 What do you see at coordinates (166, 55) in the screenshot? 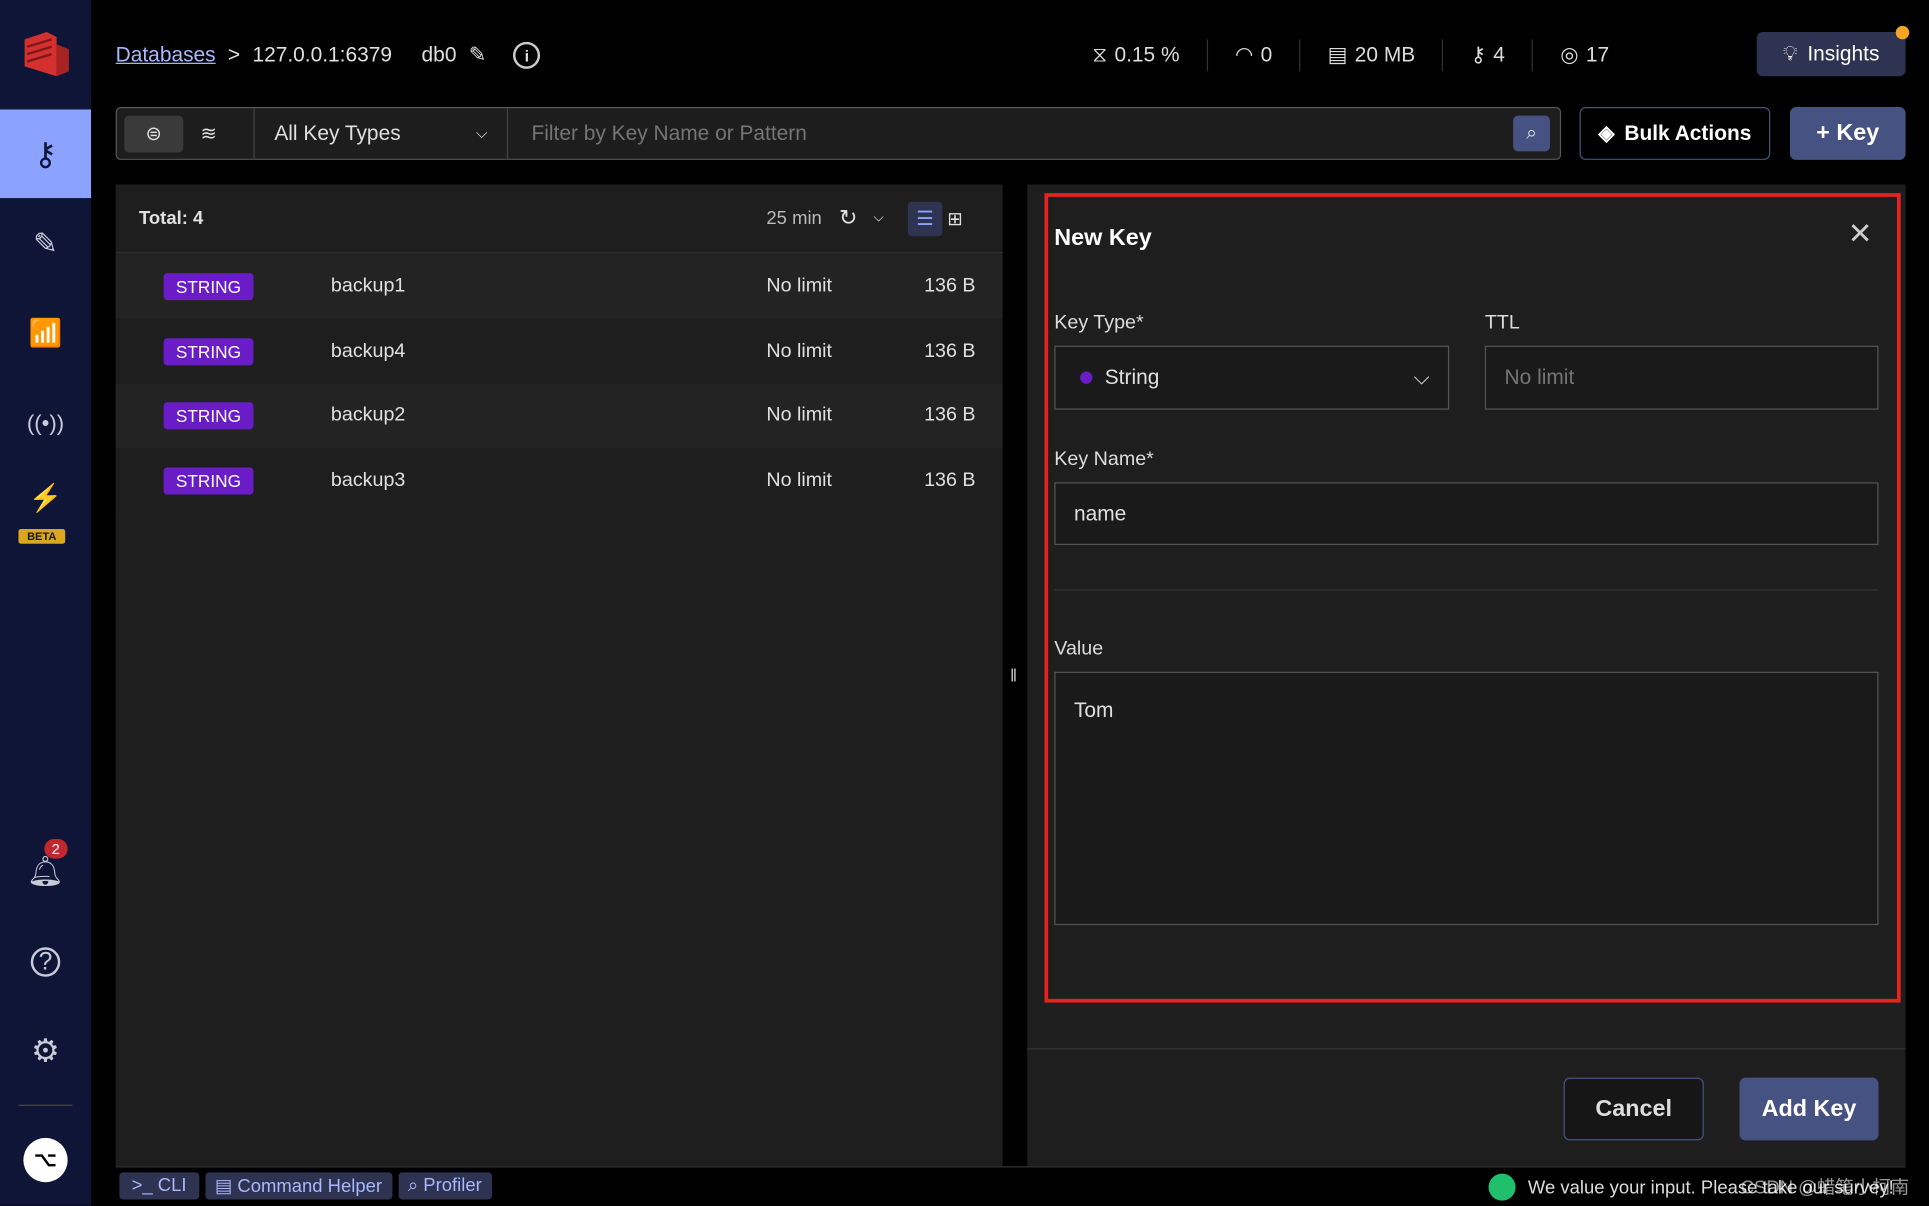
I see `databases-link: Databases` at bounding box center [166, 55].